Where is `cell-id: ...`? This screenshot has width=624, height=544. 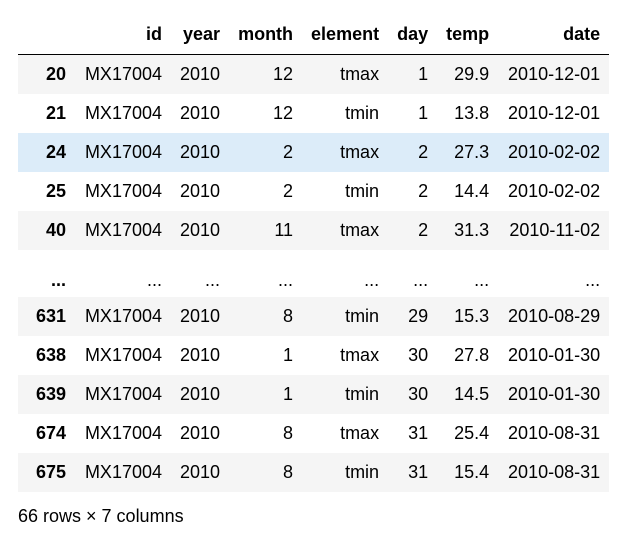 cell-id: ... is located at coordinates (154, 280).